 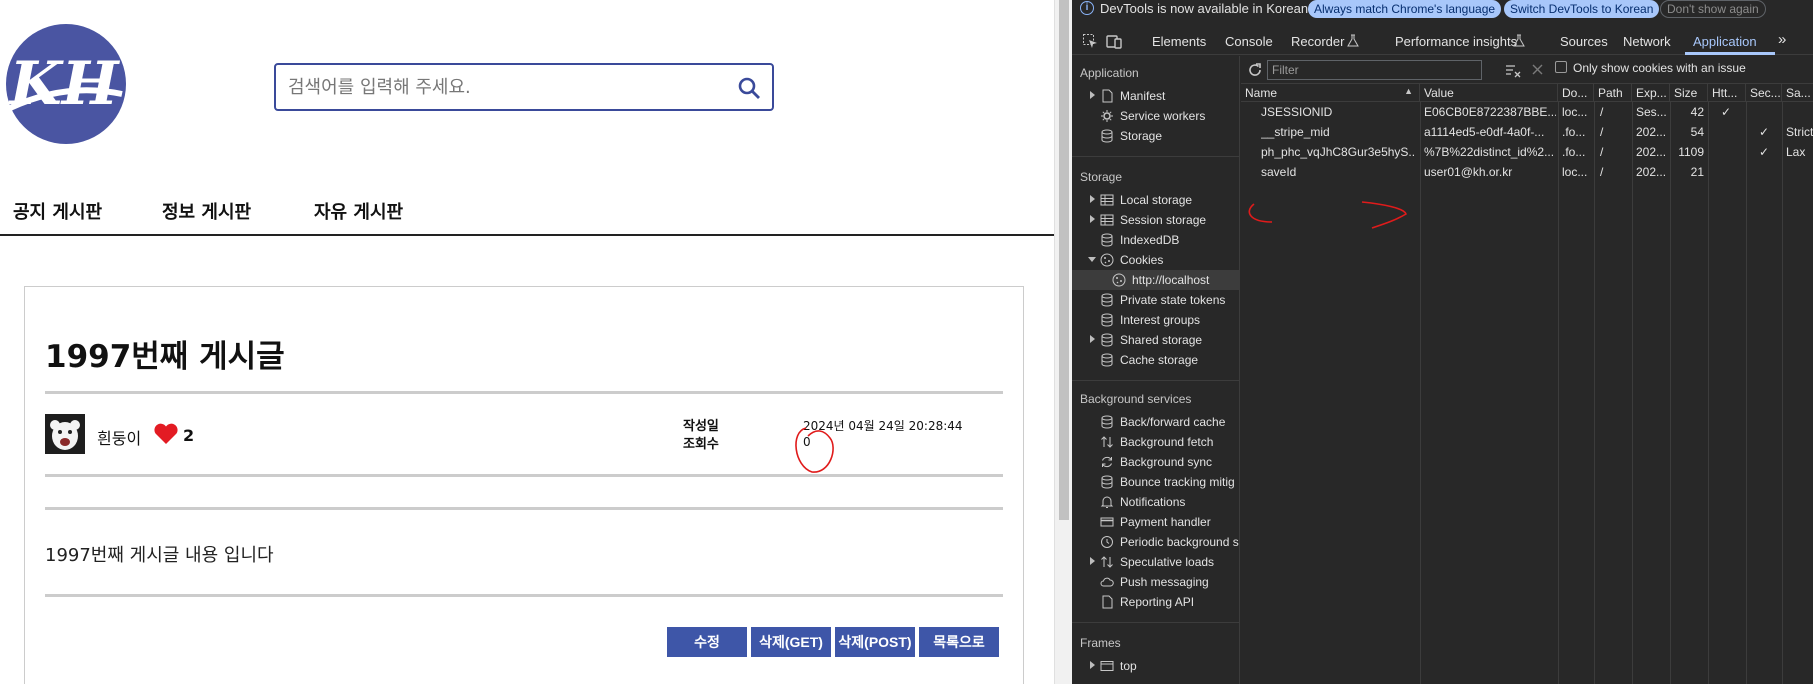 What do you see at coordinates (1156, 220) in the screenshot?
I see `sidebar-item-session-storage: Session storage` at bounding box center [1156, 220].